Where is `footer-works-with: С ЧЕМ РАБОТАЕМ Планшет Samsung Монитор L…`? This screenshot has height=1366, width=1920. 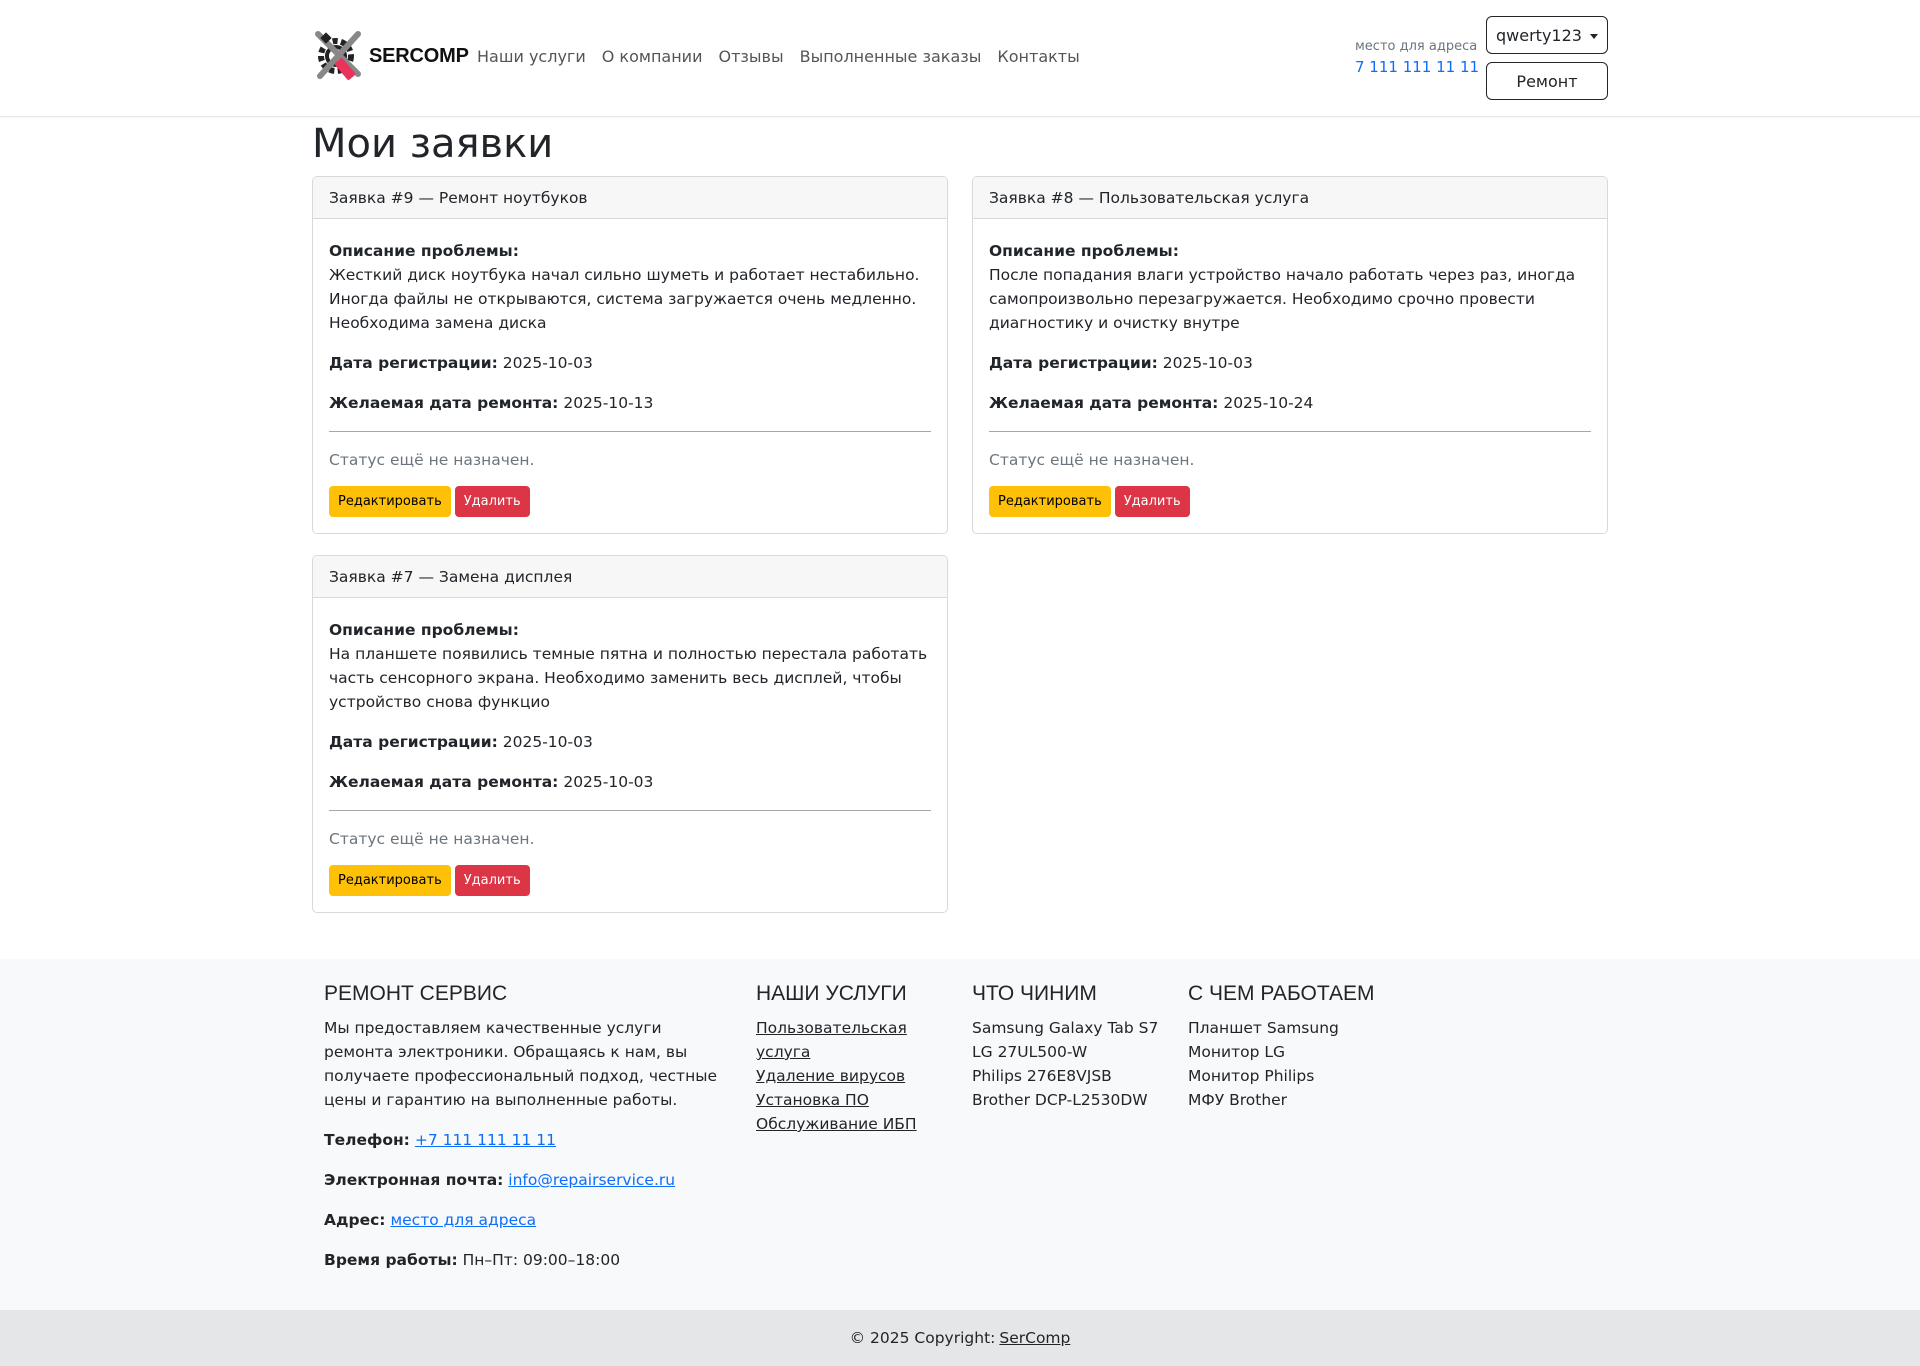 footer-works-with: С ЧЕМ РАБОТАЕМ Планшет Samsung Монитор L… is located at coordinates (1298, 1047).